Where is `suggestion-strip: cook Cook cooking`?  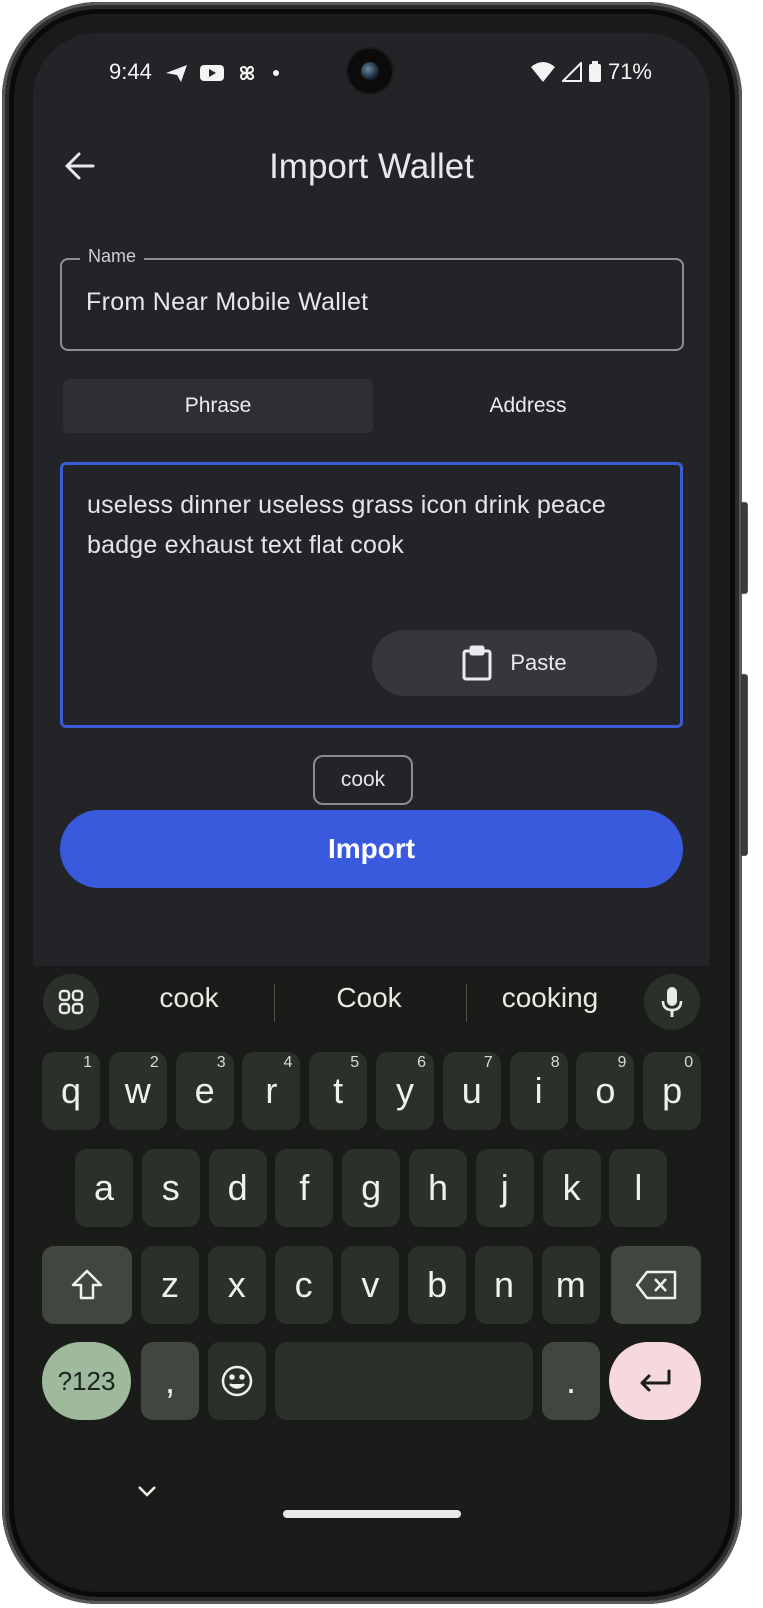
suggestion-strip: cook Cook cooking is located at coordinates (371, 1003).